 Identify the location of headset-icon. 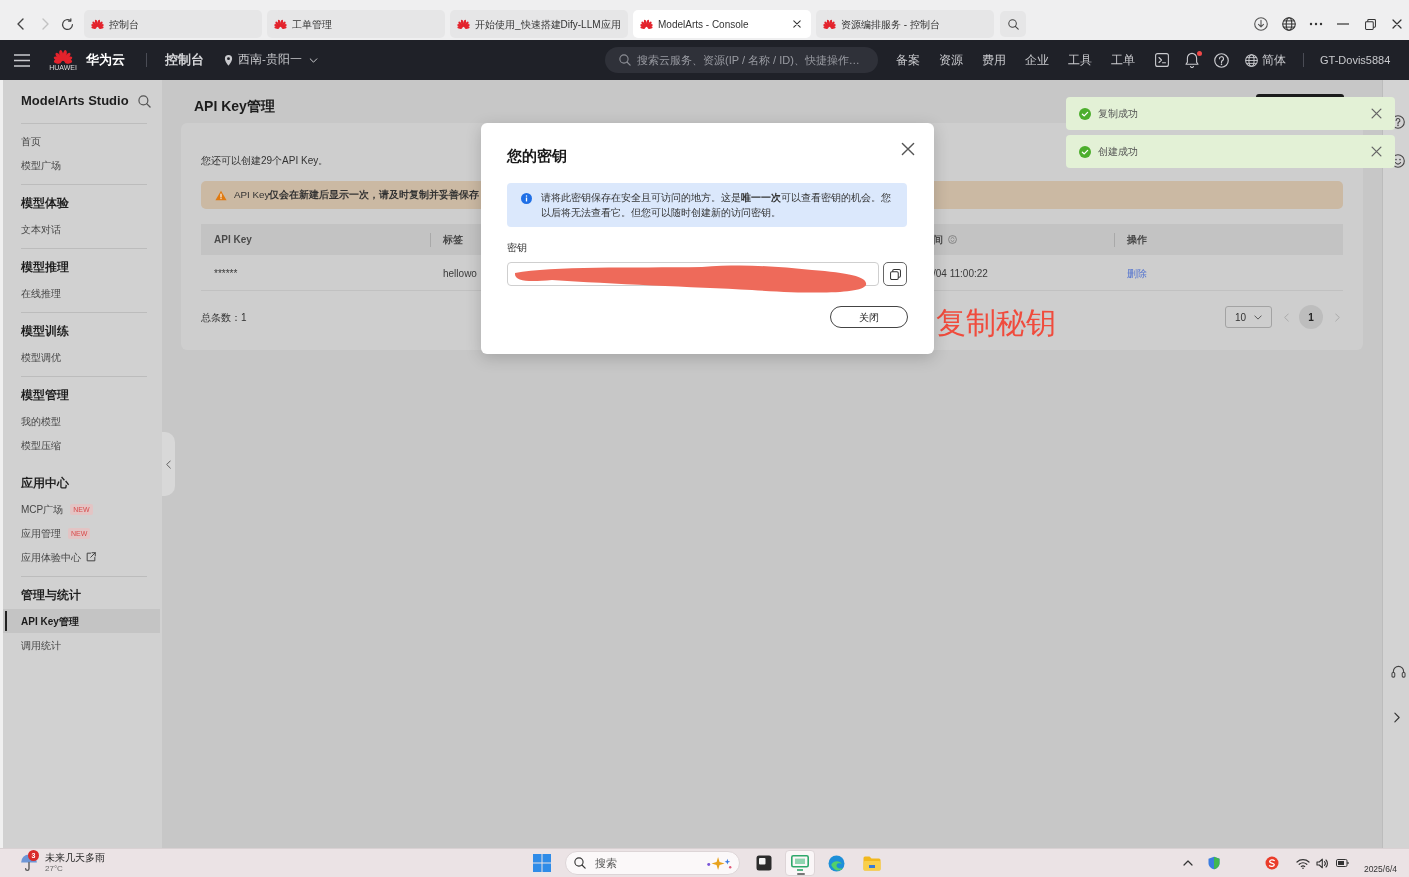
(1398, 672).